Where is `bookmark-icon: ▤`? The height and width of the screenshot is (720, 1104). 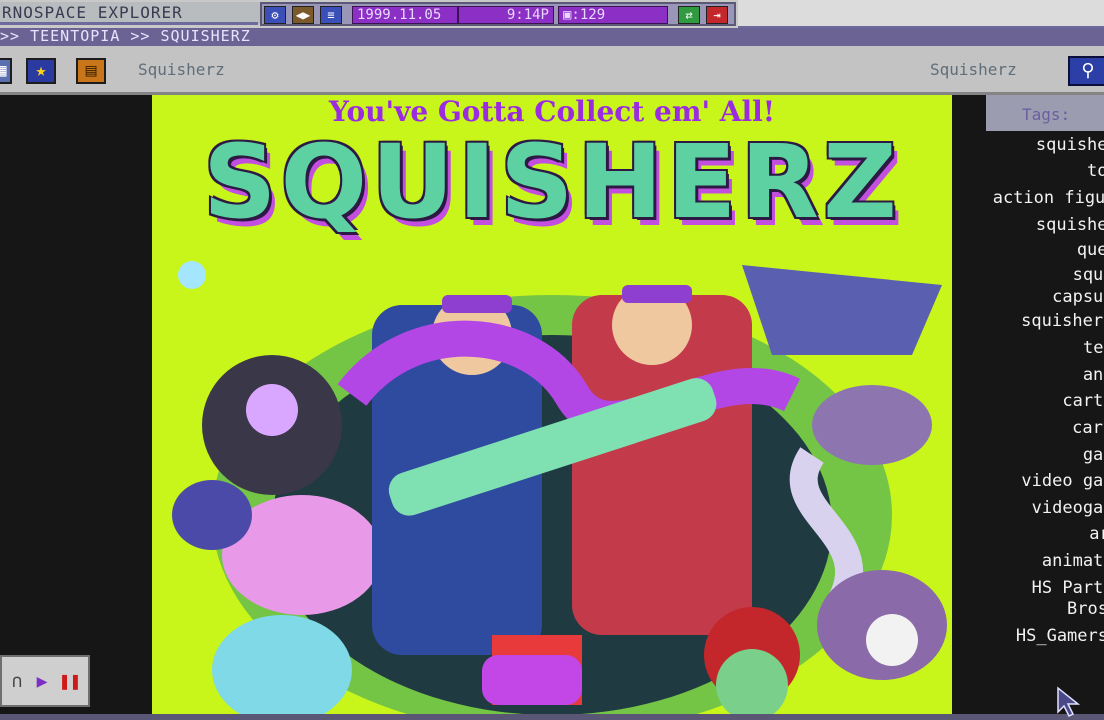 bookmark-icon: ▤ is located at coordinates (91, 71).